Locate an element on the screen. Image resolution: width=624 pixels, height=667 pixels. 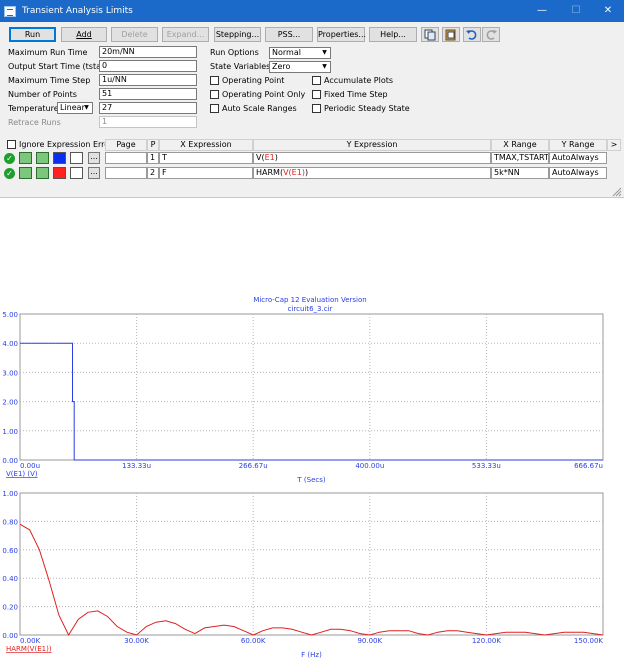
delete-button: Delete is located at coordinates (134, 34).